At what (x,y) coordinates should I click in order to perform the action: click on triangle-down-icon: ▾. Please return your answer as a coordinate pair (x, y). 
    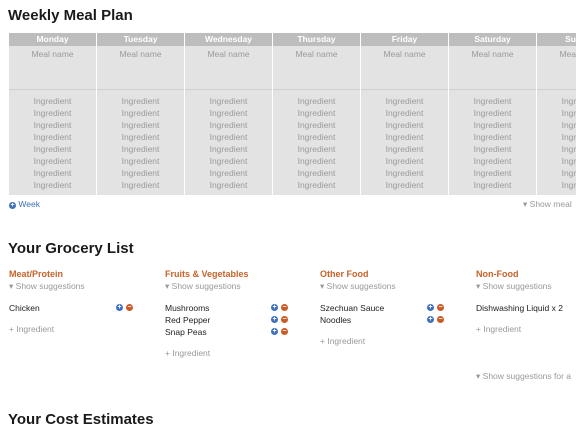
    Looking at the image, I should click on (11, 286).